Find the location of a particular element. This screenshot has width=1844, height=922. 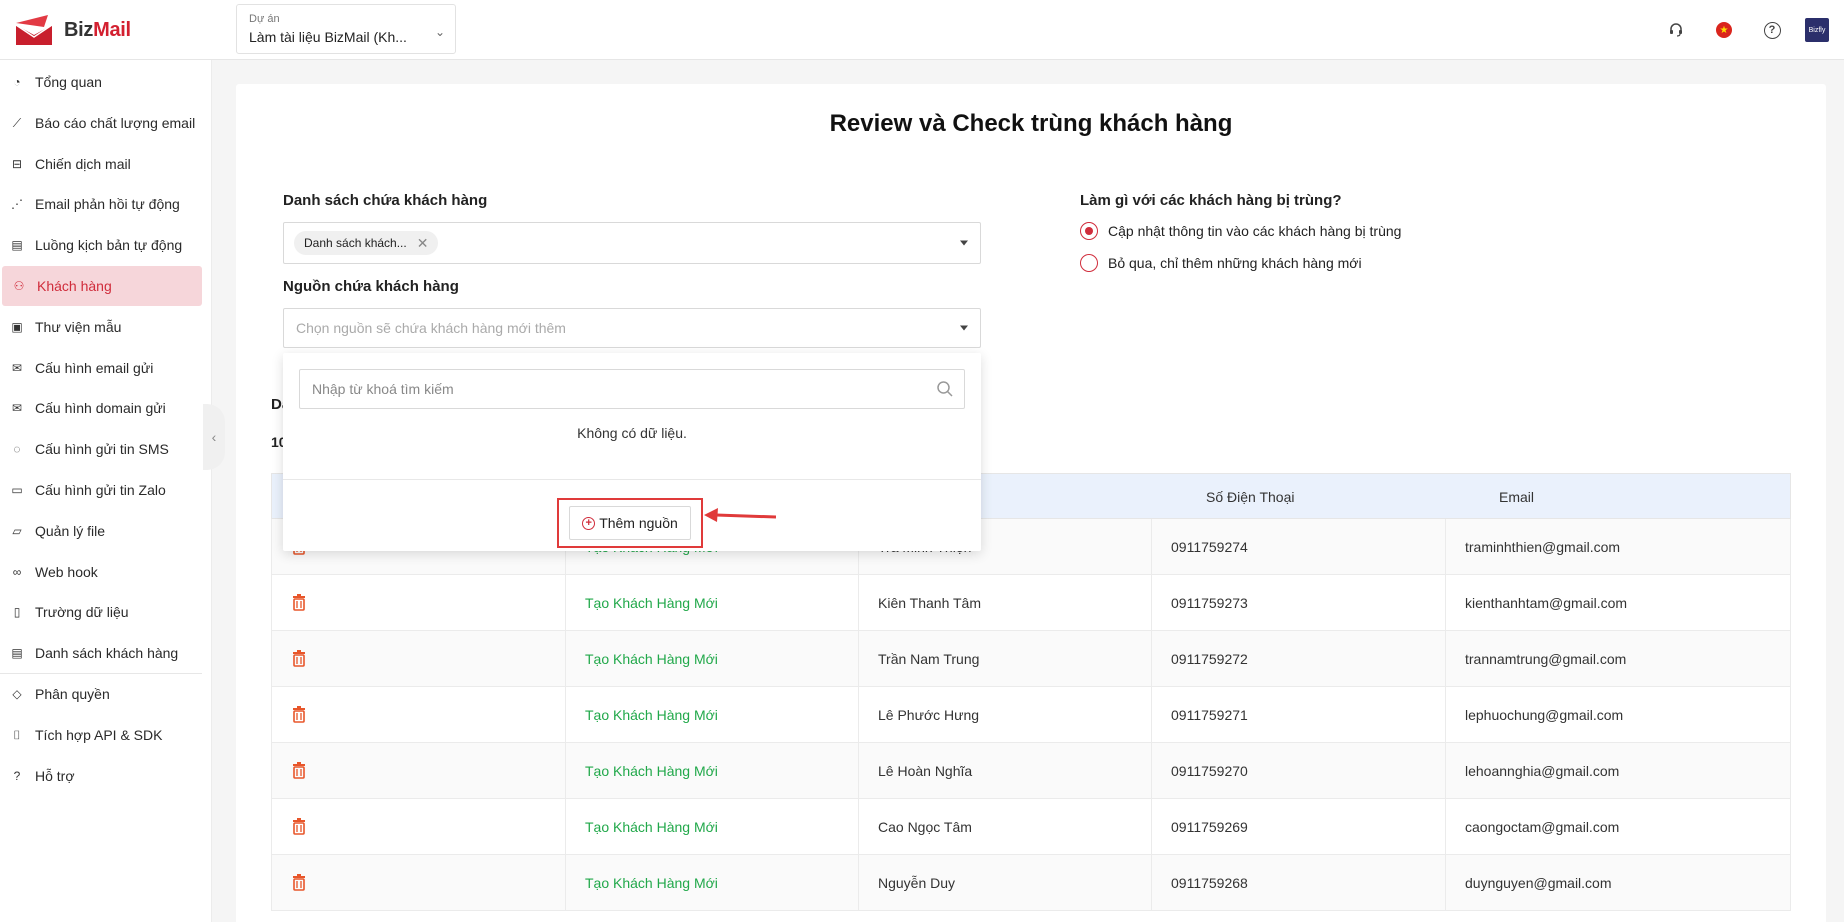

sidebar-item-17: ⌷ Tích hợp API & SDK is located at coordinates (106, 735).